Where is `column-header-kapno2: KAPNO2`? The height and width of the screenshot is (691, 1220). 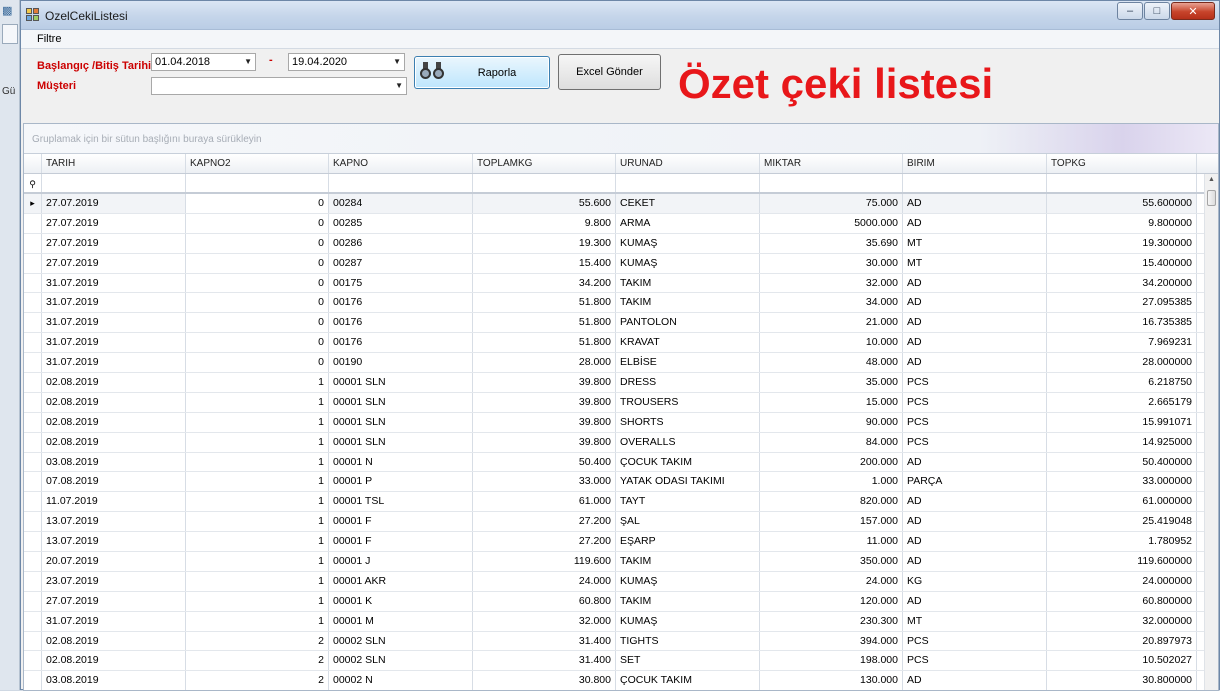 column-header-kapno2: KAPNO2 is located at coordinates (257, 163).